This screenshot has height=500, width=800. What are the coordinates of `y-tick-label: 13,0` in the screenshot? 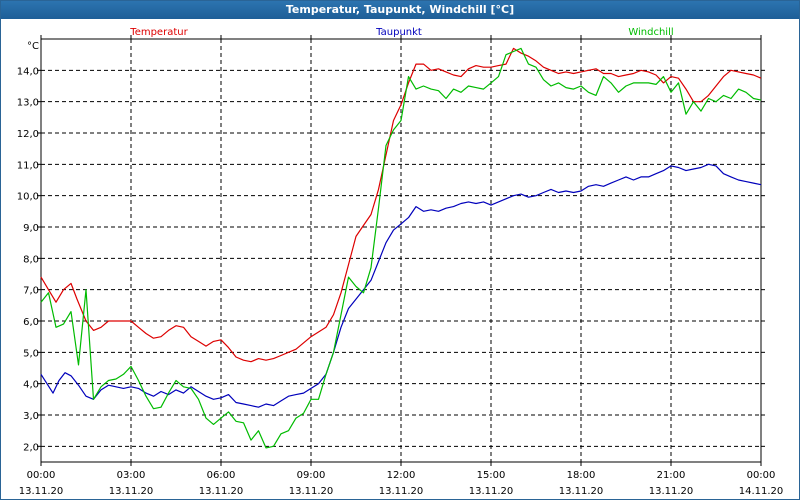 It's located at (28, 103).